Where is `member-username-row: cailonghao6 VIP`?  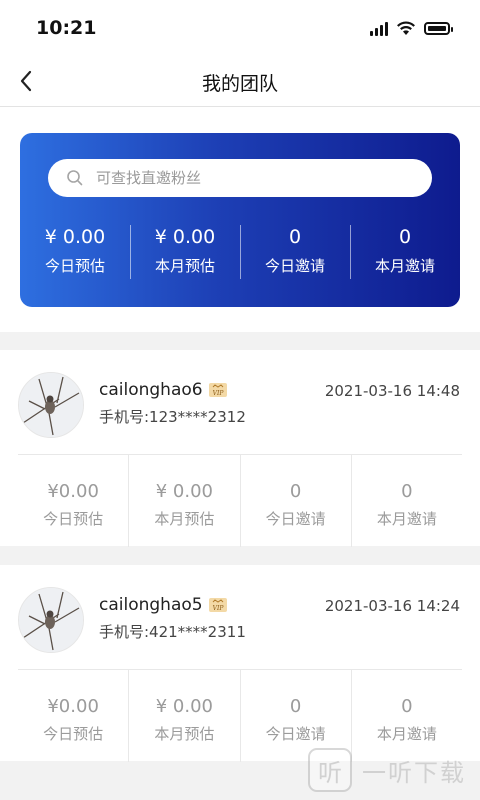 member-username-row: cailonghao6 VIP is located at coordinates (163, 390).